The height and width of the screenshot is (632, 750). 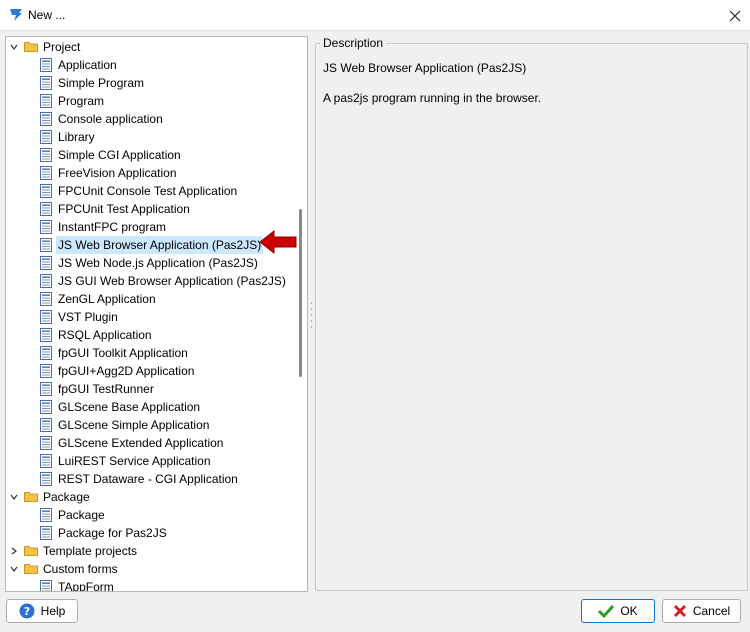 I want to click on tree-item-row: InstantFPC program, so click(x=151, y=227).